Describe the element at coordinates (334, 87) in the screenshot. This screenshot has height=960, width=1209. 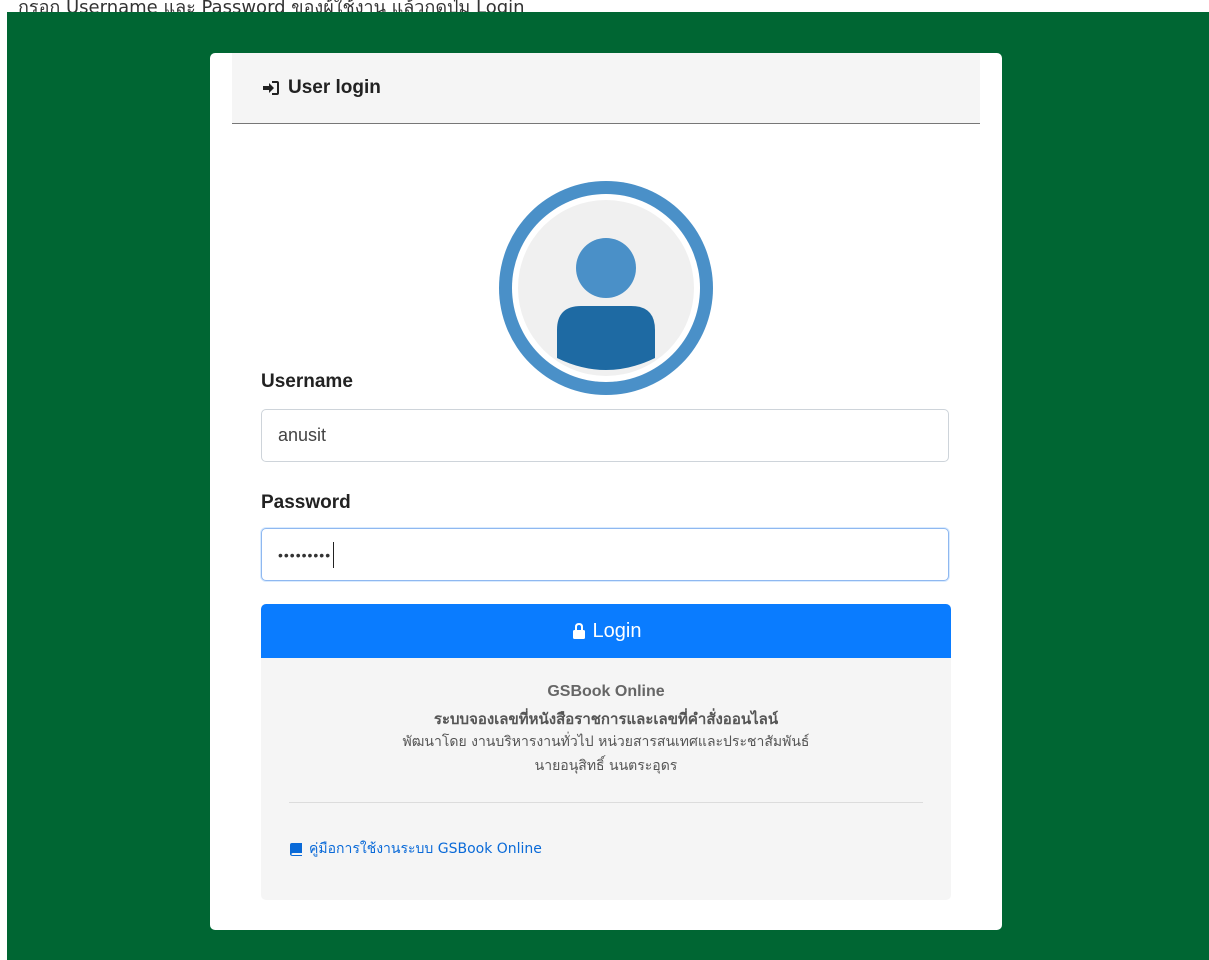
I see `card-title: User login` at that location.